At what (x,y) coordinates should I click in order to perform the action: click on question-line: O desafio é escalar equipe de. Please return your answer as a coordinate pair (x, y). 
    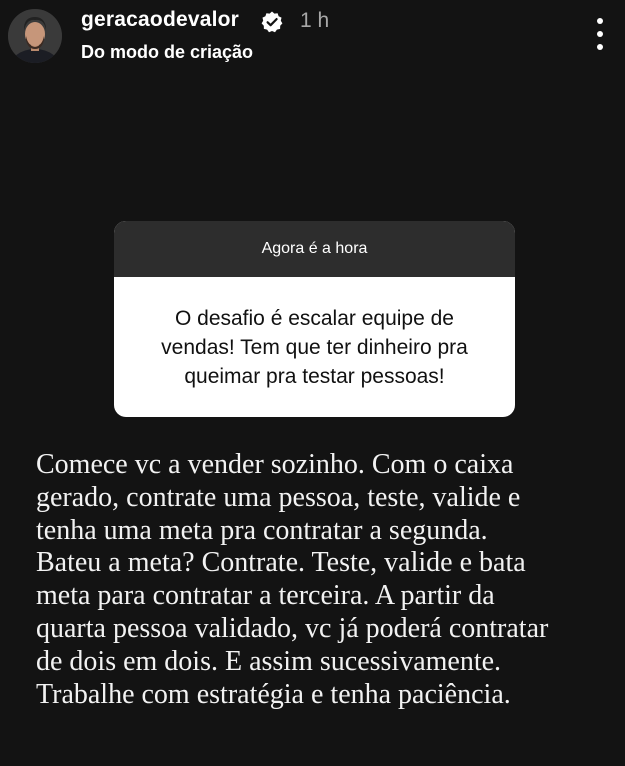
    Looking at the image, I should click on (314, 318).